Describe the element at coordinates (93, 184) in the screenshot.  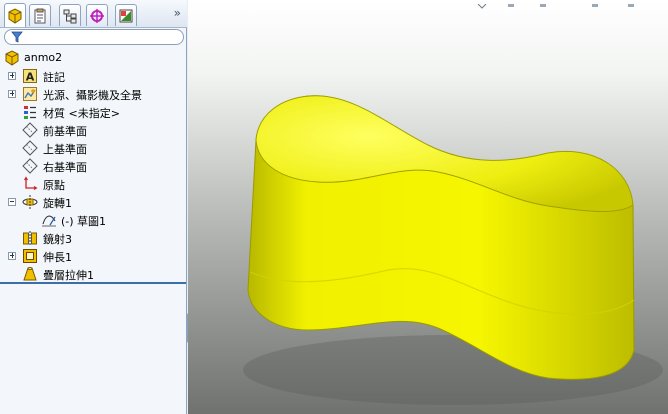
I see `tree-item-origin: 原點` at that location.